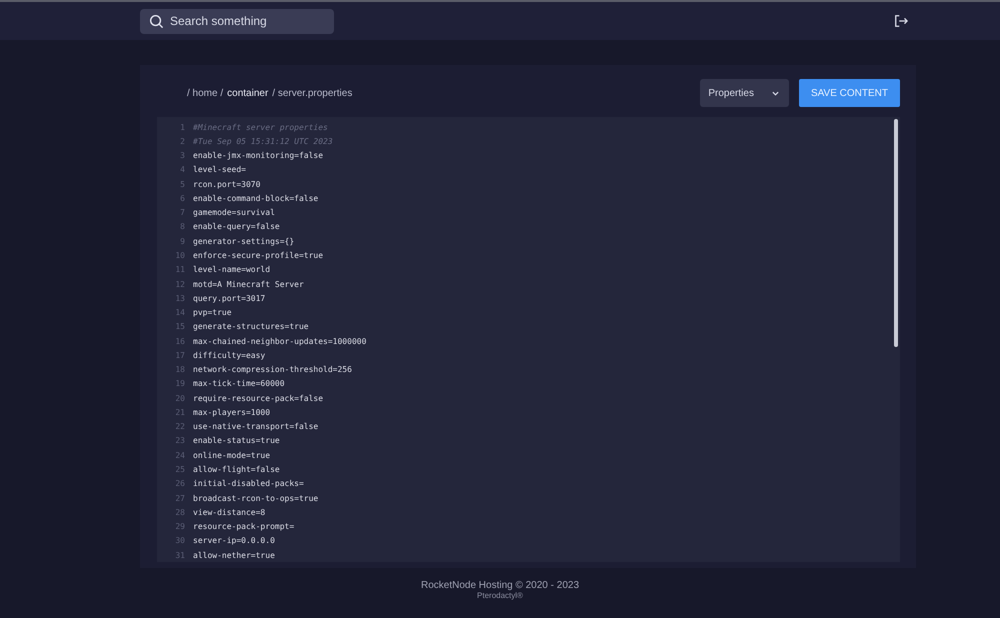 The image size is (1000, 618). I want to click on code-line: online-mode=true, so click(231, 455).